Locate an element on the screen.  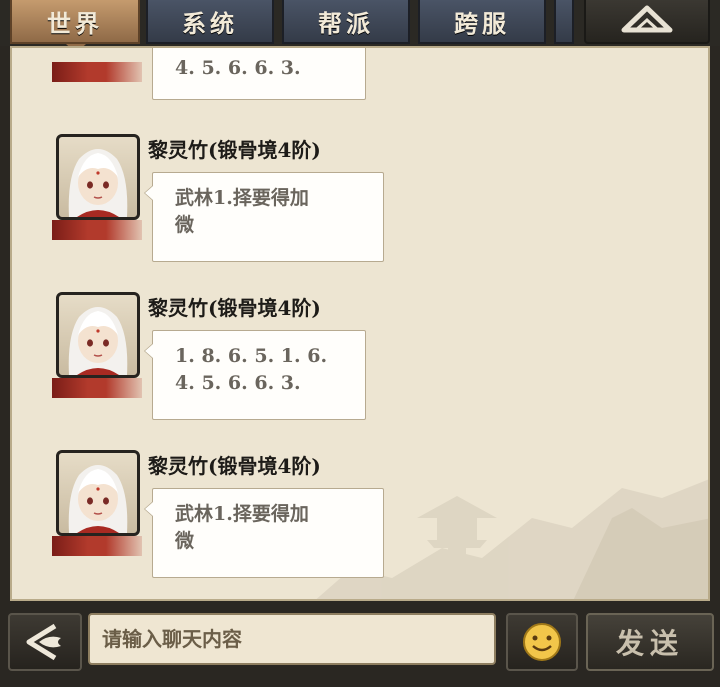
tab-bar: 世界 系统 帮派 跨服 is located at coordinates (360, 26).